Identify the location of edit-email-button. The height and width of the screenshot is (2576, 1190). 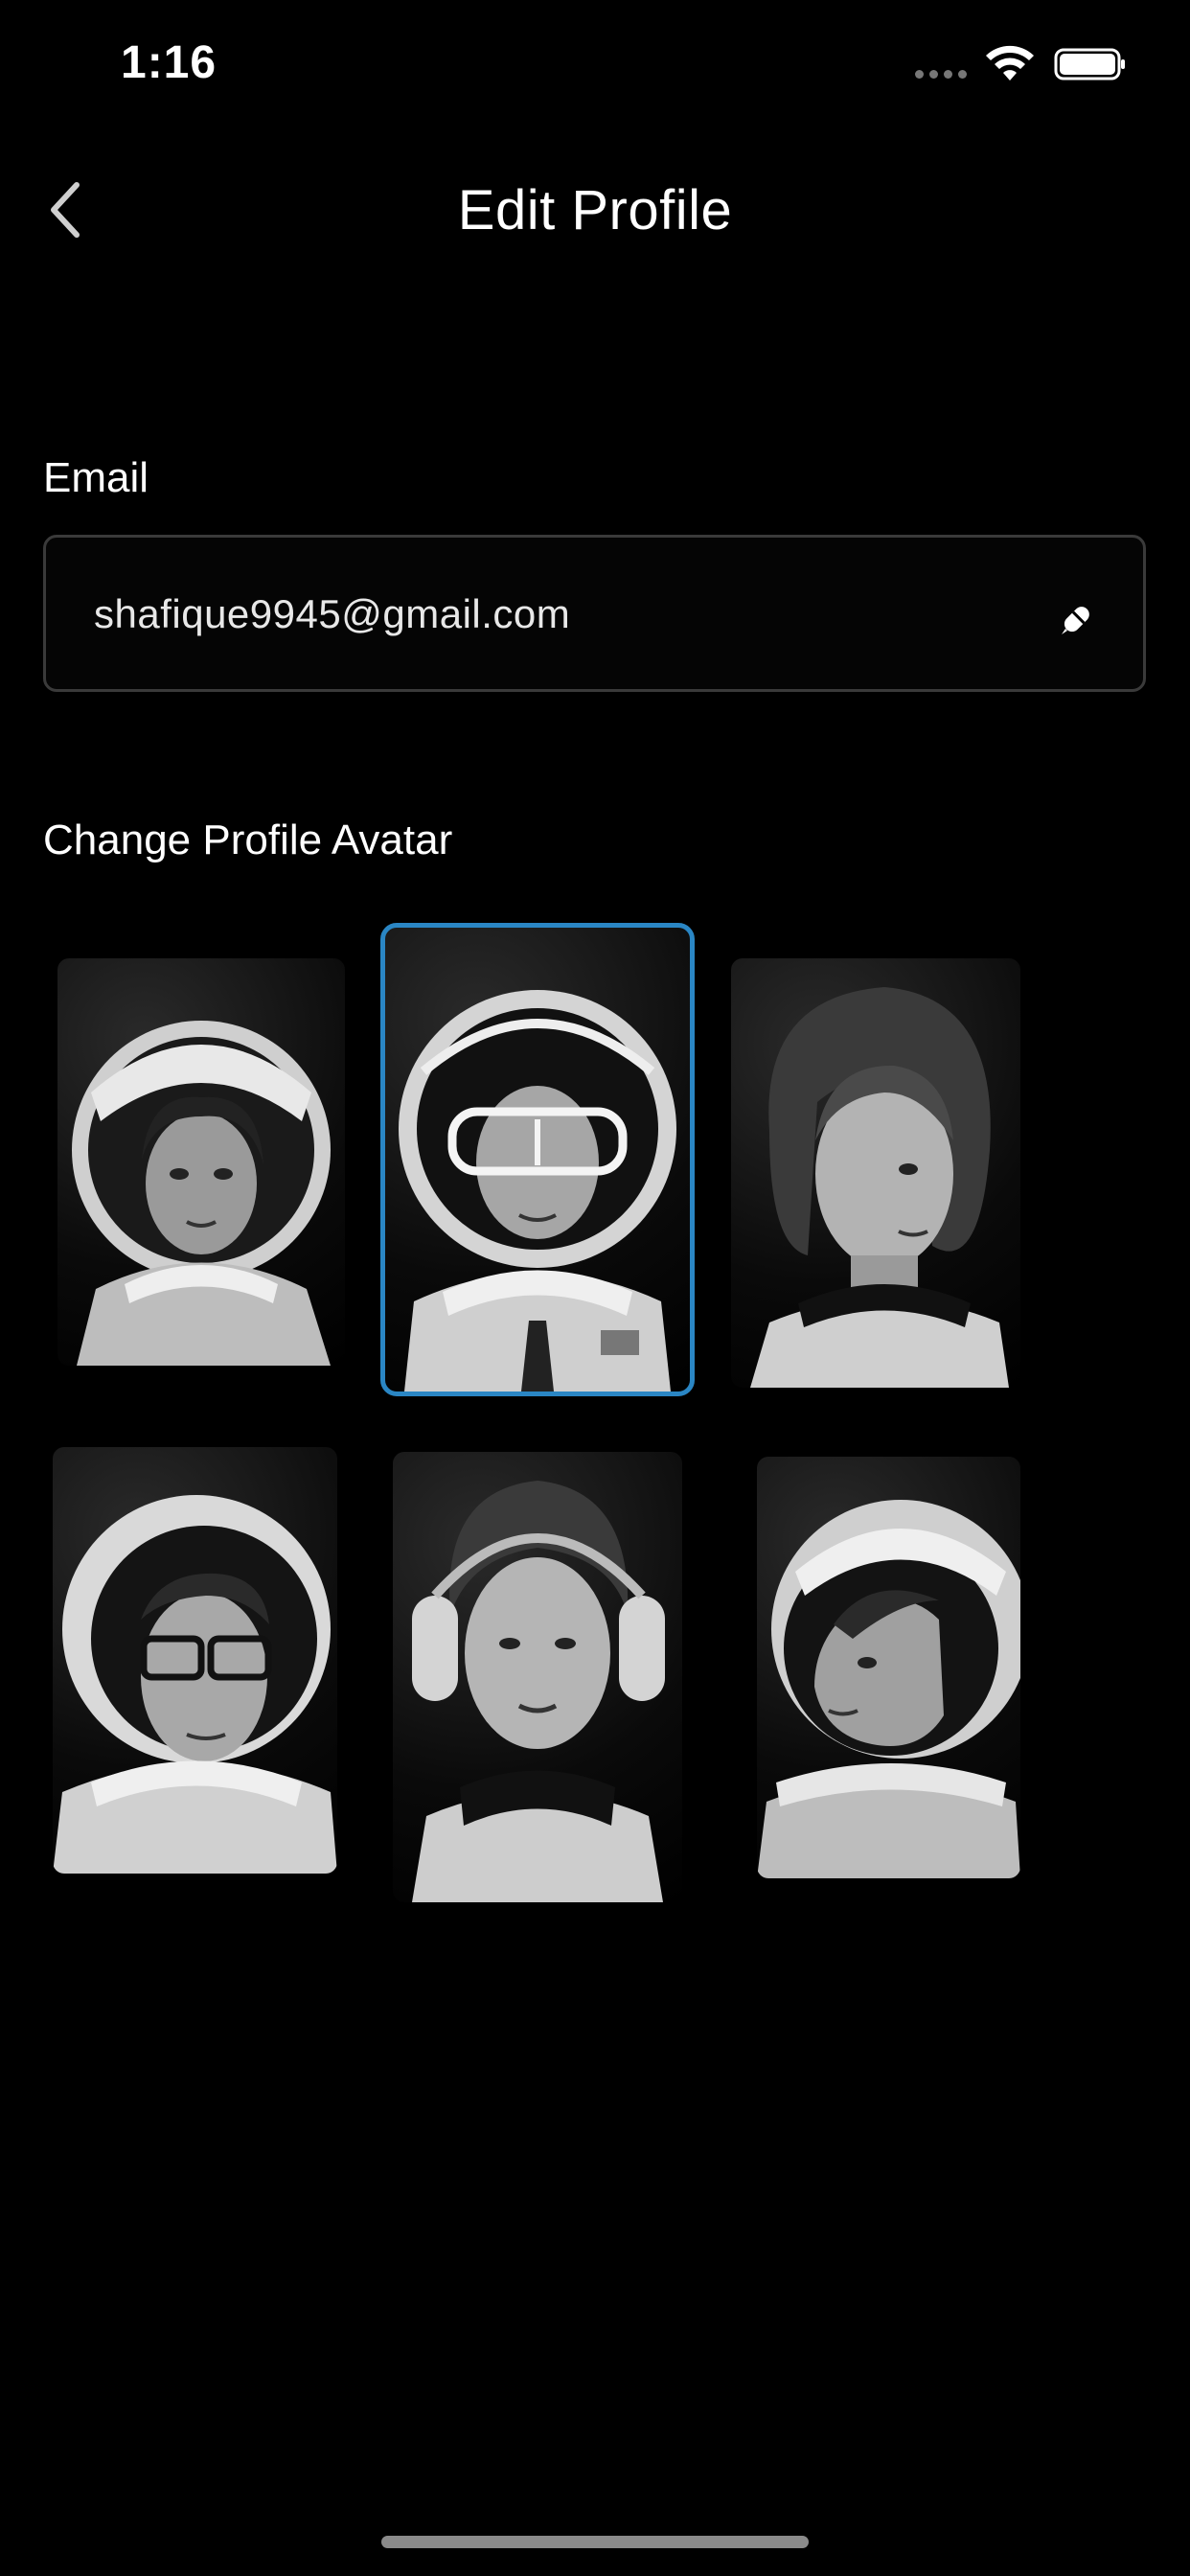
(1079, 617).